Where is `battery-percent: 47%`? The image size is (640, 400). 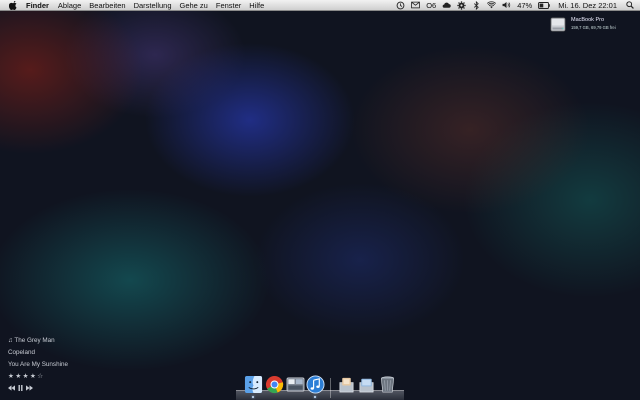 battery-percent: 47% is located at coordinates (524, 5).